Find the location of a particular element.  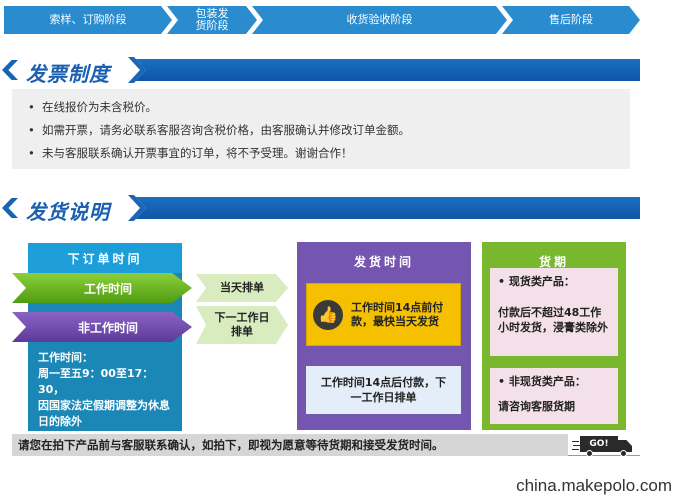

process-steps: 索样、订购阶段 包装发货阶段 收货验收阶段 售后阶段 is located at coordinates (322, 20).